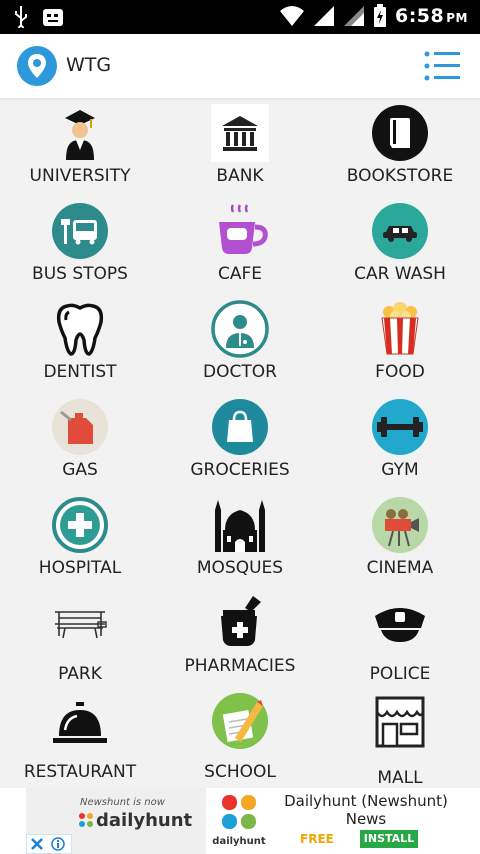  I want to click on category-label: UNIVERSITY, so click(80, 176).